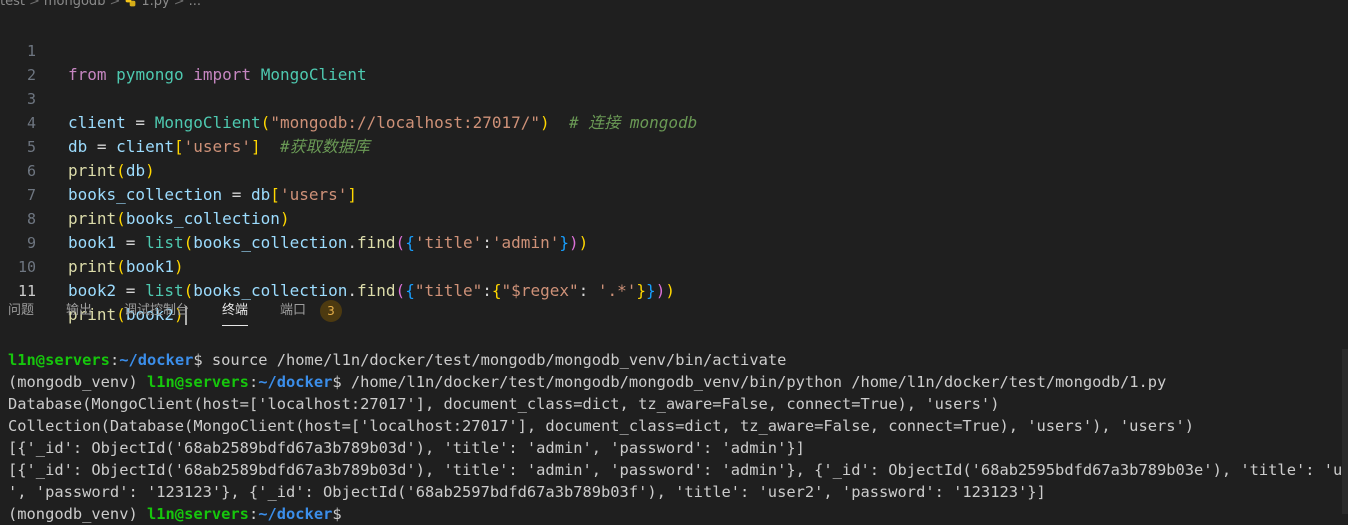 The width and height of the screenshot is (1348, 525). What do you see at coordinates (674, 311) in the screenshot?
I see `panel-tab-bar: 问题 输出 调试控制台 终端 端口` at bounding box center [674, 311].